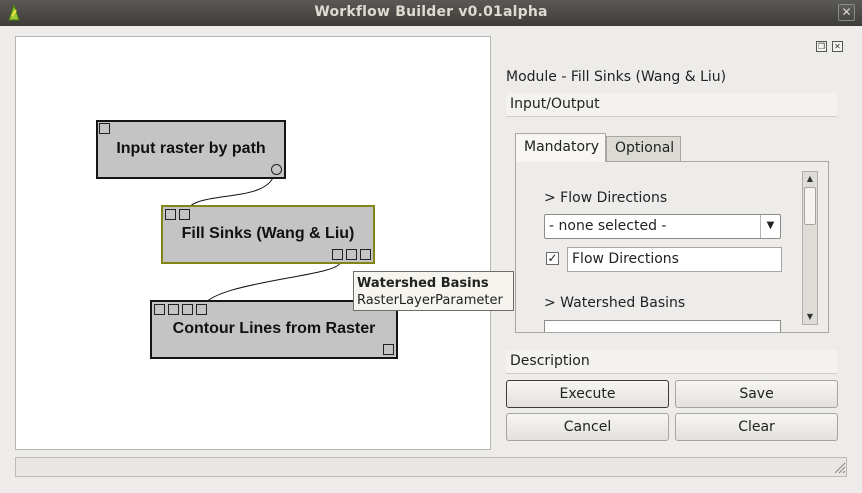  Describe the element at coordinates (430, 300) in the screenshot. I see `tooltip-subtitle: RasterLayerParameter` at that location.